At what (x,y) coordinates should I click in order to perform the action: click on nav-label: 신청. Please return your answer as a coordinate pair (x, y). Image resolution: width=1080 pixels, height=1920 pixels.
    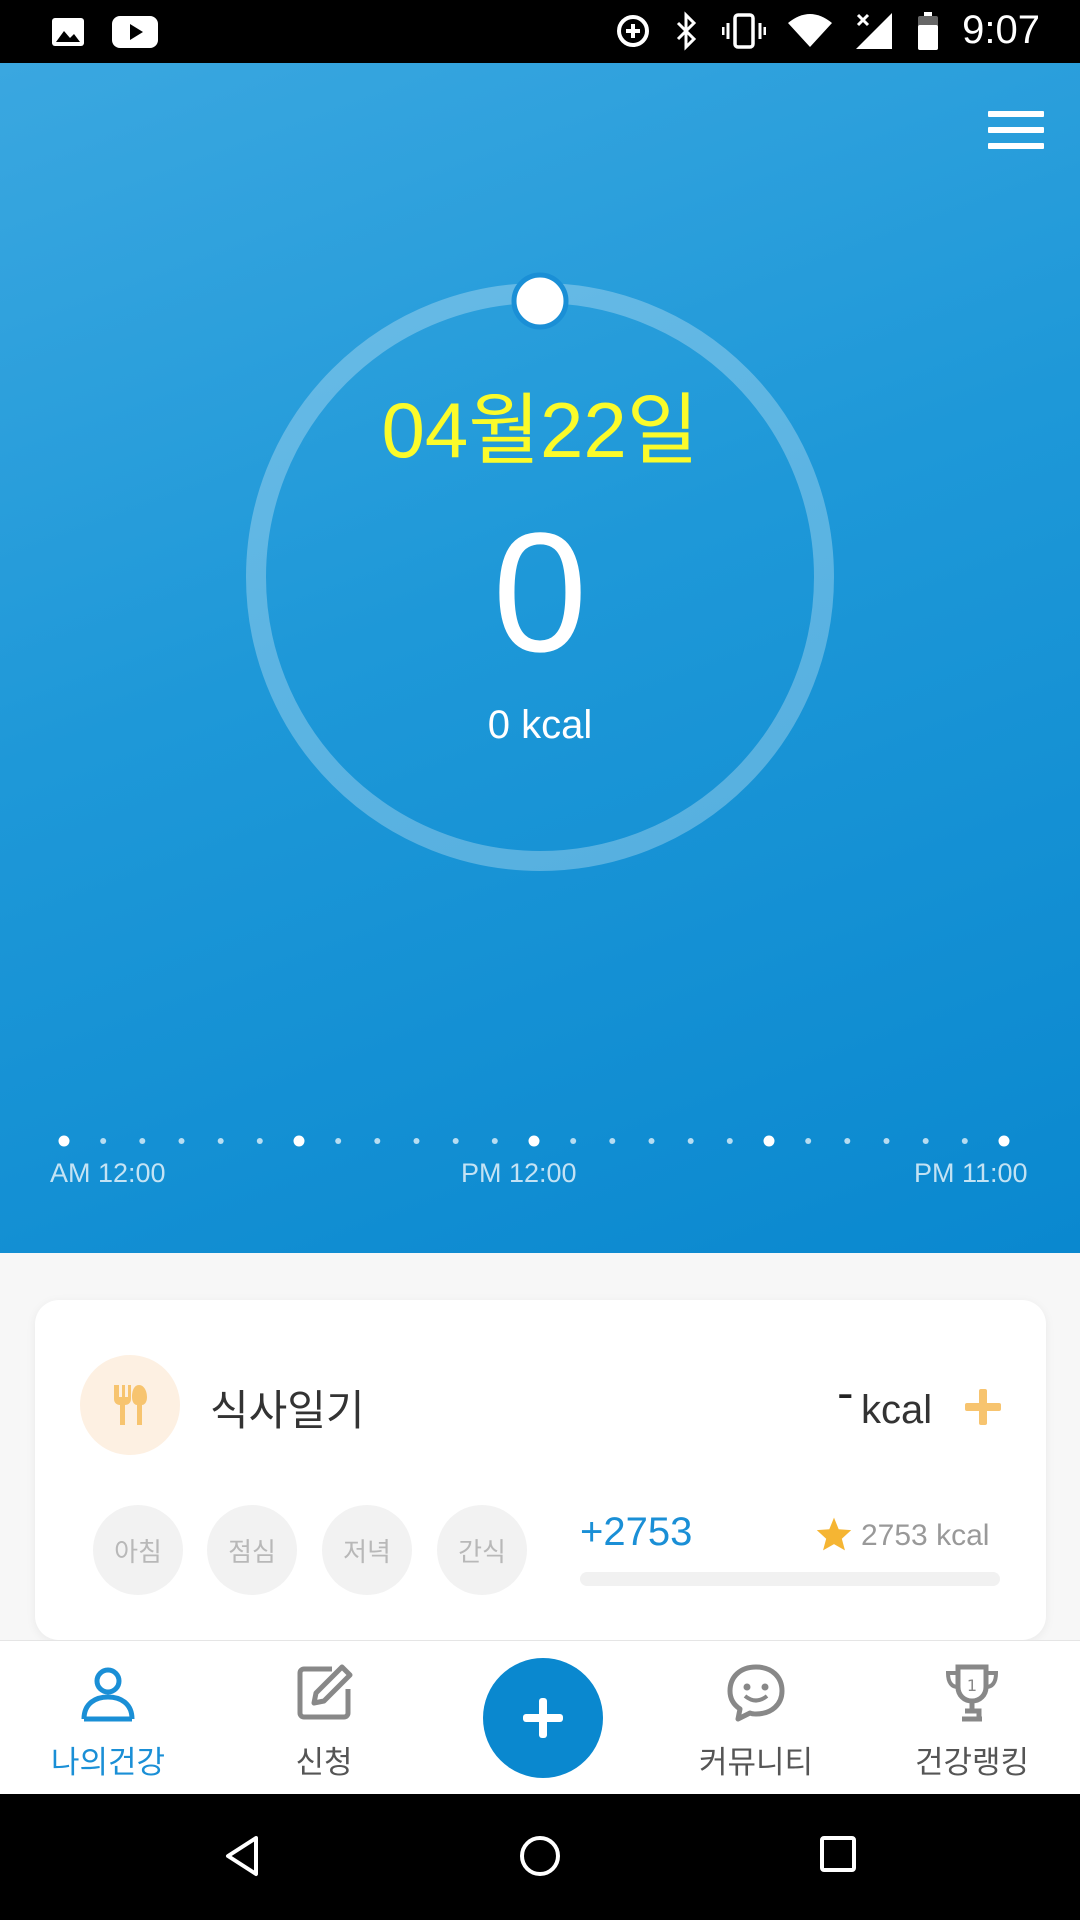
    Looking at the image, I should click on (324, 1763).